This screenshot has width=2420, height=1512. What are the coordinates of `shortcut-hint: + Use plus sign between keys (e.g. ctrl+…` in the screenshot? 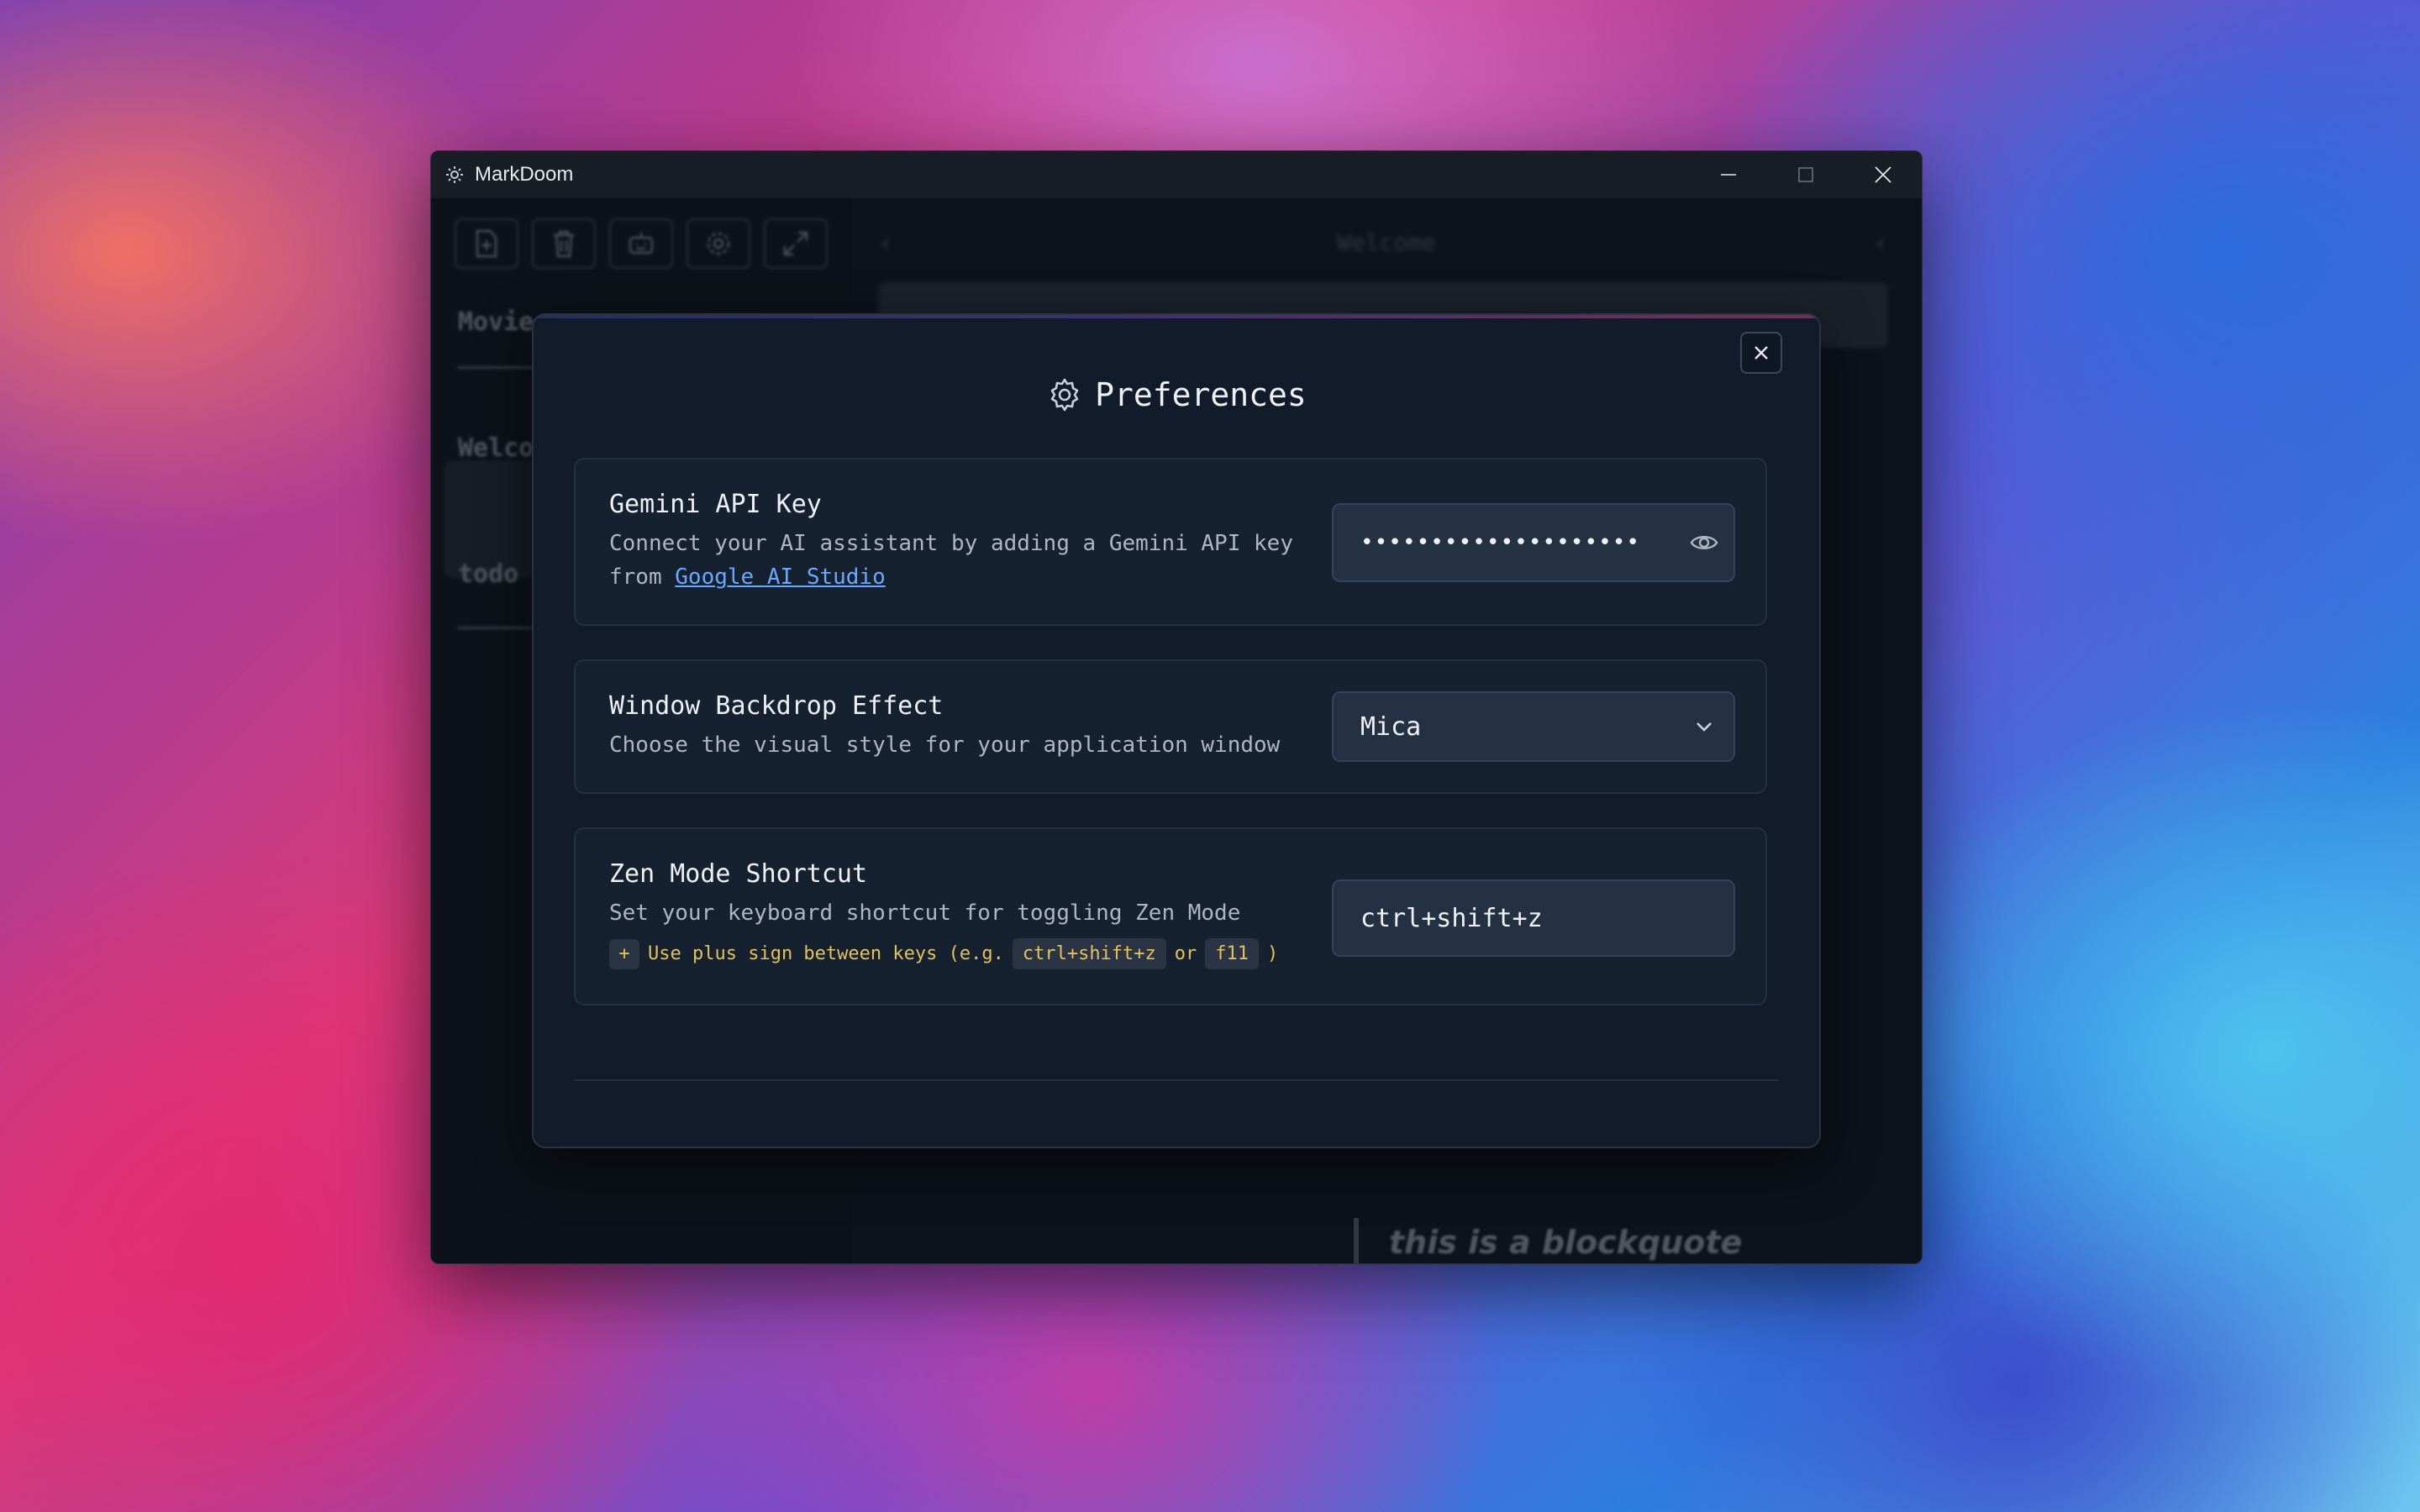 It's located at (943, 953).